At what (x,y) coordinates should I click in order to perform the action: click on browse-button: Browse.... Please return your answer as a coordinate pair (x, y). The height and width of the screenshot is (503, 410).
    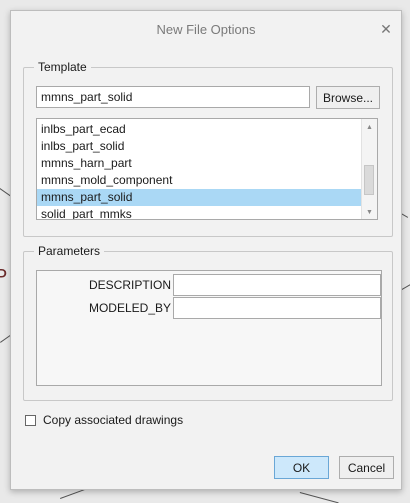
    Looking at the image, I should click on (348, 97).